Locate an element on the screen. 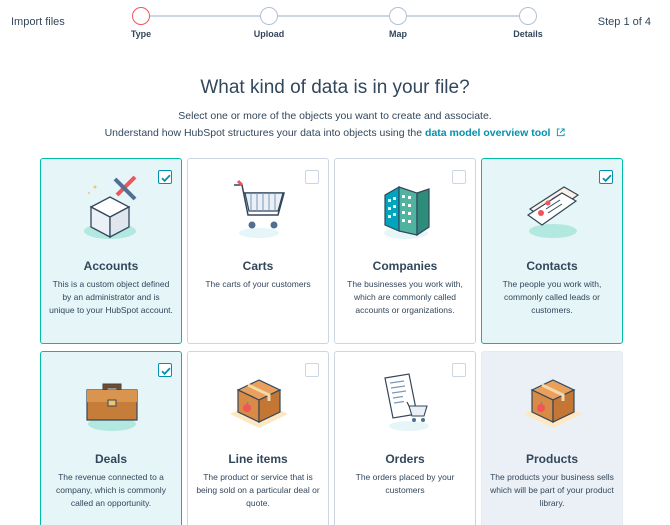 The image size is (670, 525). step-label: Map is located at coordinates (398, 34).